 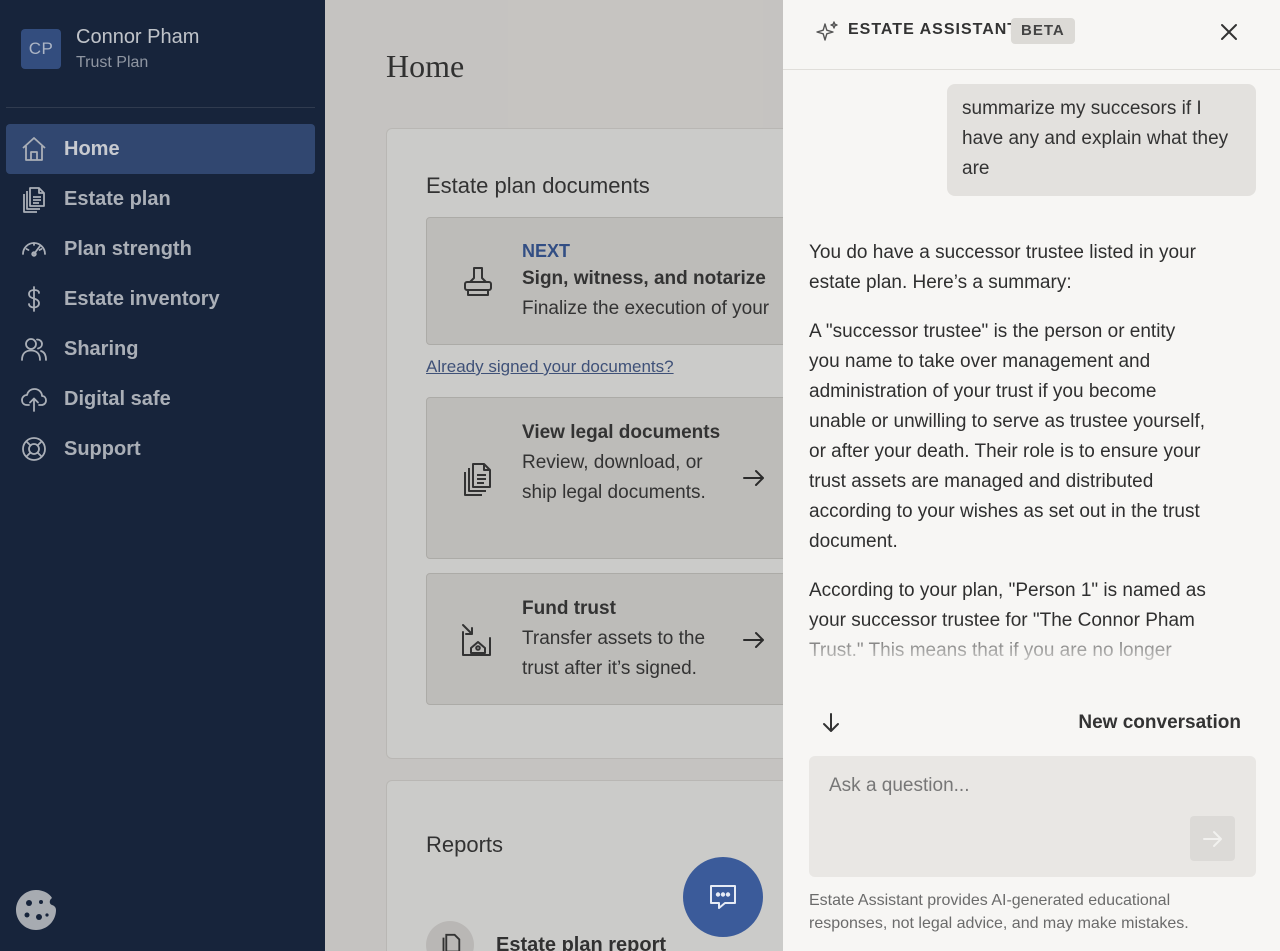 I want to click on page-title: Home, so click(x=425, y=66).